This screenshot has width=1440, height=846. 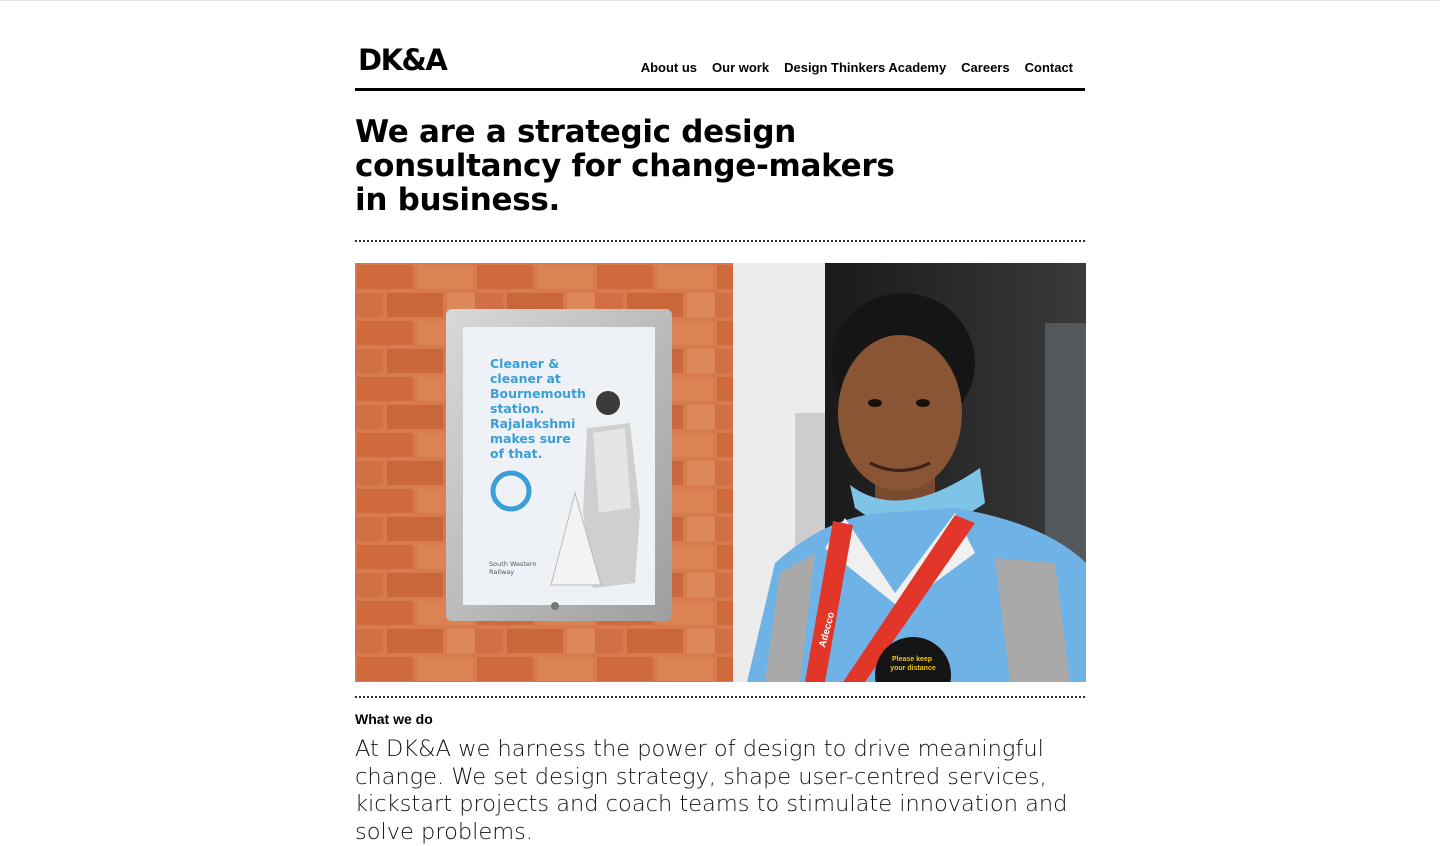 What do you see at coordinates (530, 438) in the screenshot?
I see `poster-line-6: makes sure` at bounding box center [530, 438].